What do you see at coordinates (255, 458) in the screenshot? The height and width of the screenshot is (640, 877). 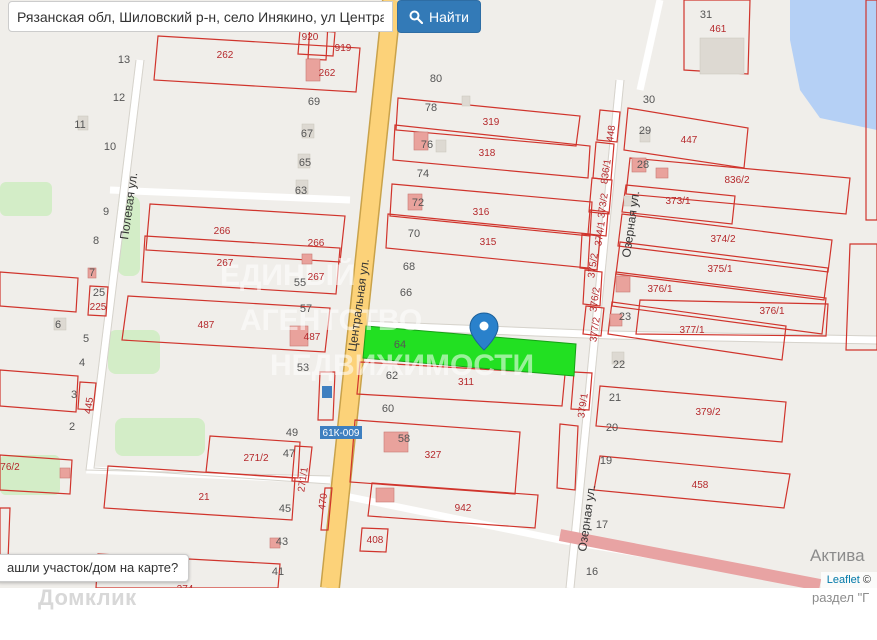 I see `parcel-label: 271/2` at bounding box center [255, 458].